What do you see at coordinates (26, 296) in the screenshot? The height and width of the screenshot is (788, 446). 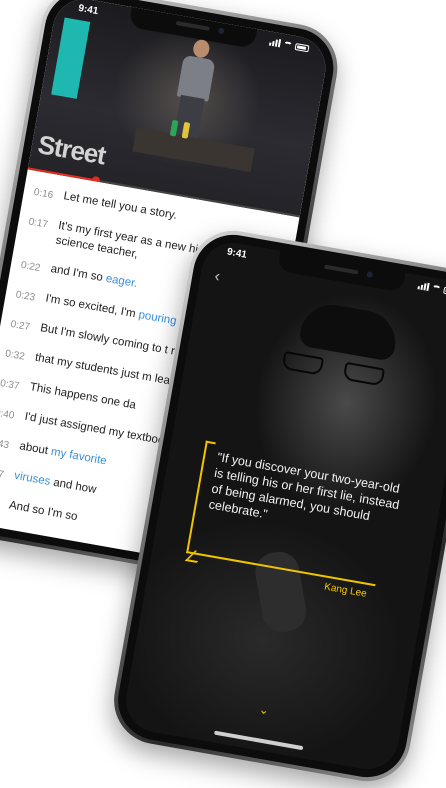 I see `transcript-timestamp: 0:23` at bounding box center [26, 296].